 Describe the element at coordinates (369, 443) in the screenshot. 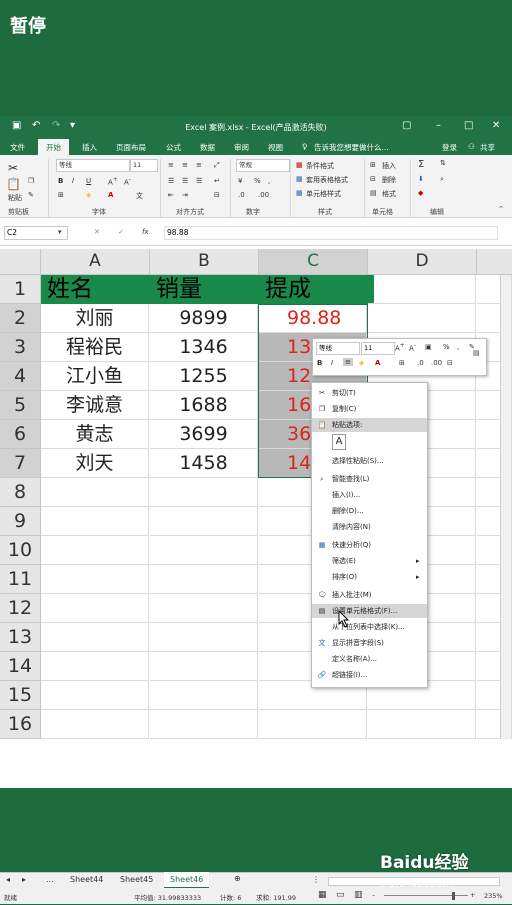

I see `paste-option-button: A` at that location.